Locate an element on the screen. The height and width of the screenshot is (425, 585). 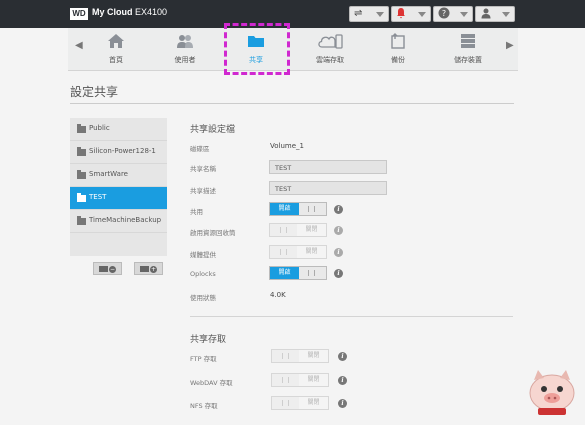
backup-icon is located at coordinates (398, 41).